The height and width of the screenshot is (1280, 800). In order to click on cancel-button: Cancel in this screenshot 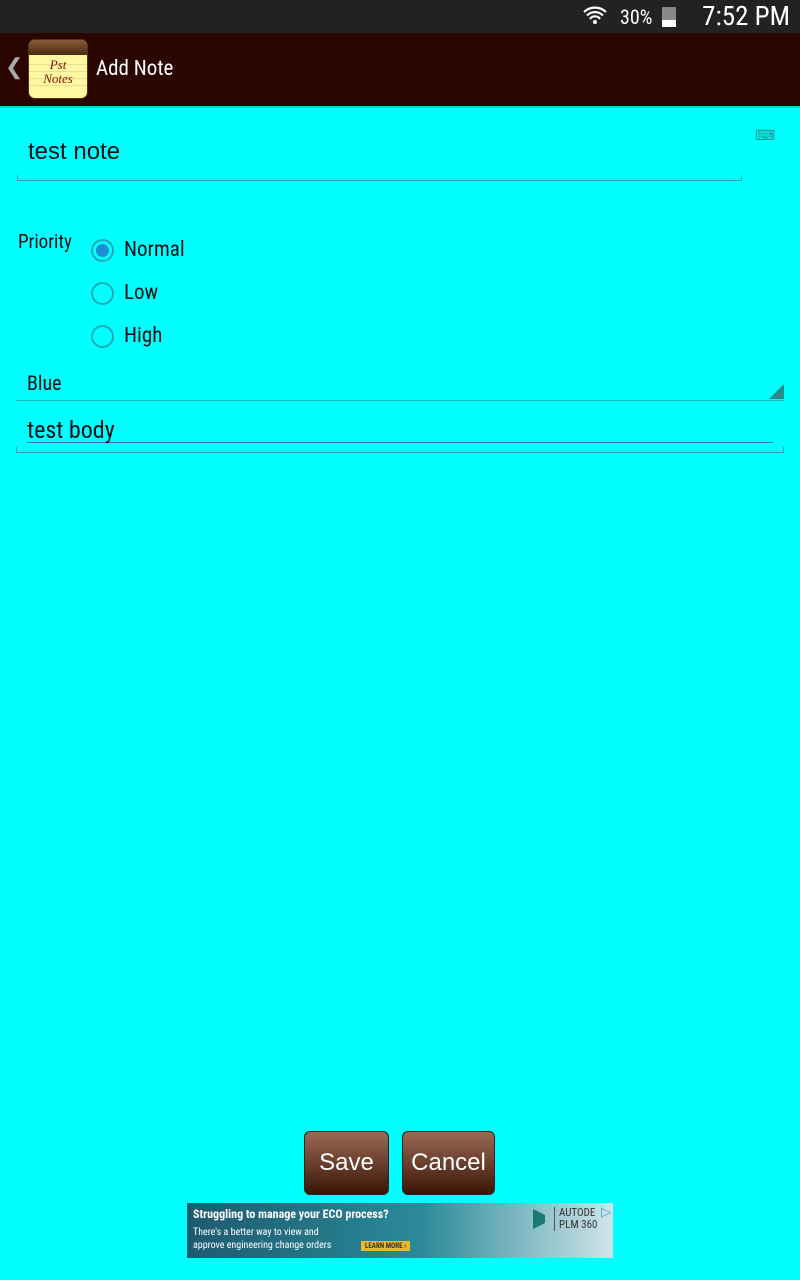, I will do `click(448, 1163)`.